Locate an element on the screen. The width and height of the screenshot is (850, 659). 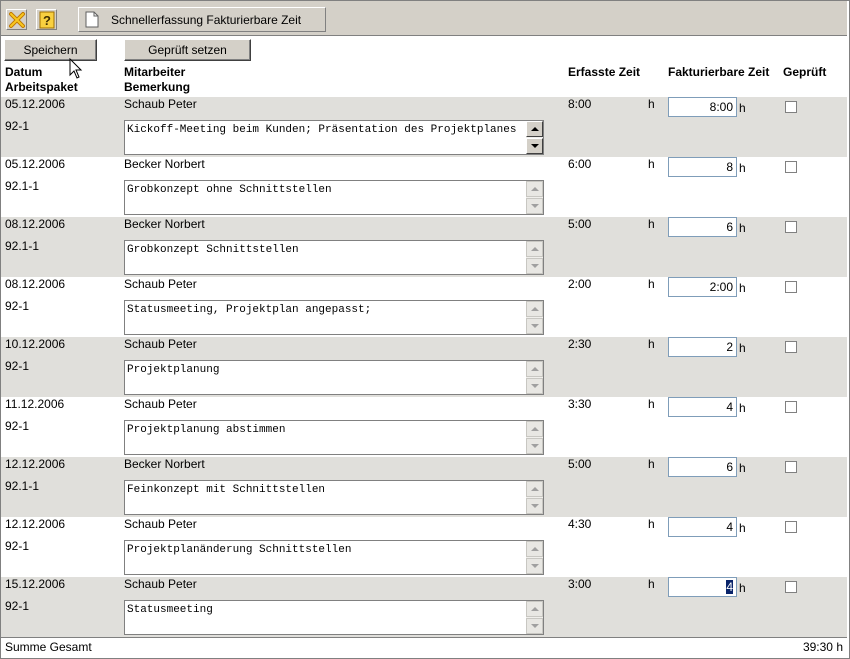
remark-text: Feinkonzept mit Schnittstellen is located at coordinates (226, 490).